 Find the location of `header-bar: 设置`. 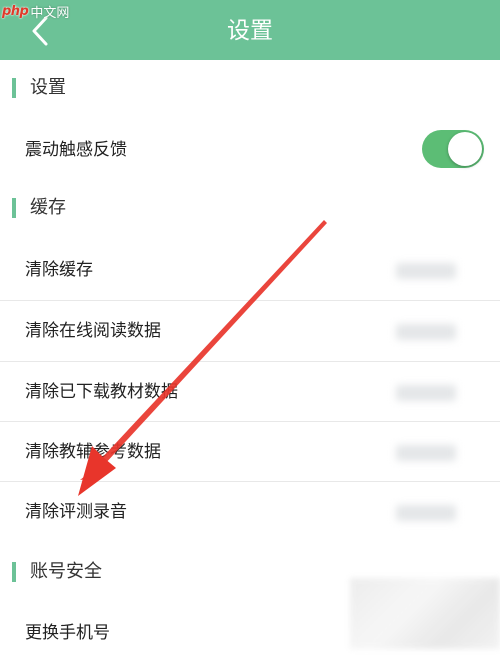

header-bar: 设置 is located at coordinates (250, 30).